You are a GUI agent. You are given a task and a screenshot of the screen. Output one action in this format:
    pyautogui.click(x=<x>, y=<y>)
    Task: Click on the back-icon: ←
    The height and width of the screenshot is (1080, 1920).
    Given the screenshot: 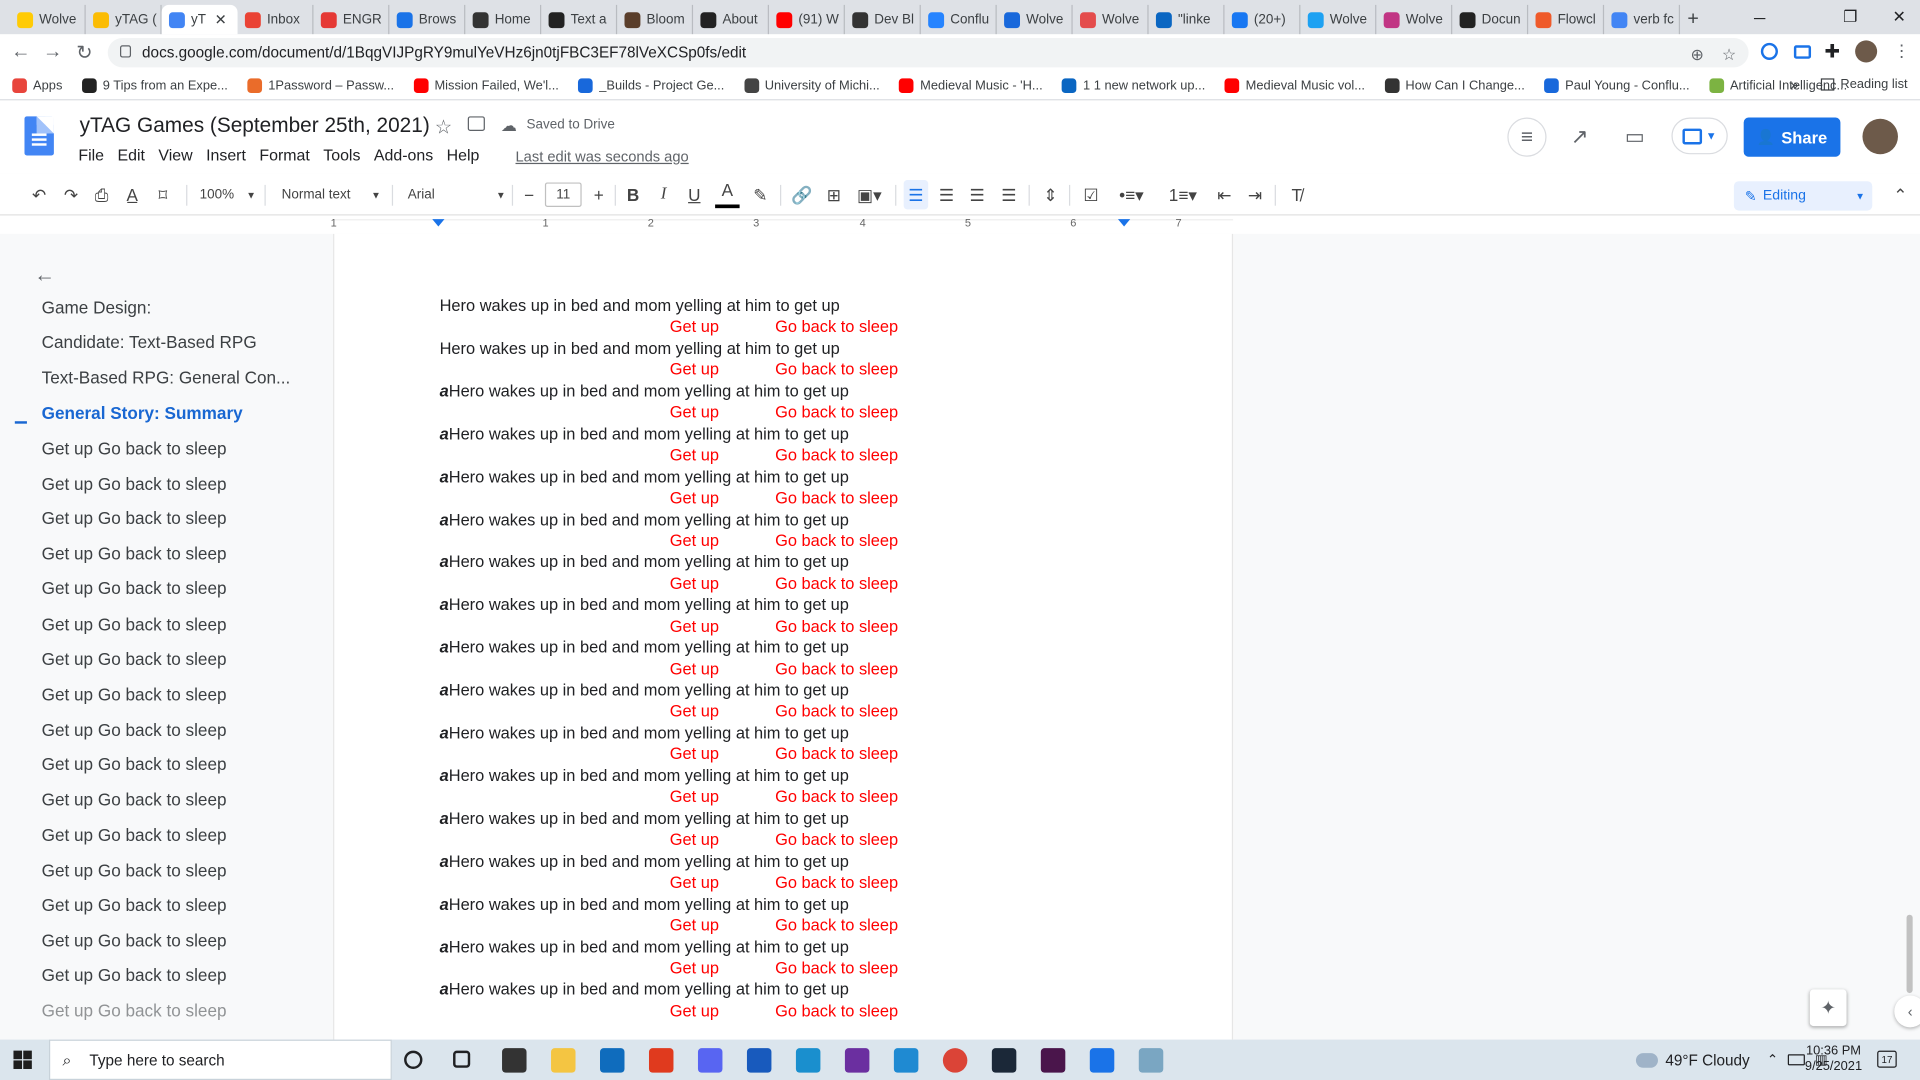 What is the action you would take?
    pyautogui.click(x=21, y=53)
    